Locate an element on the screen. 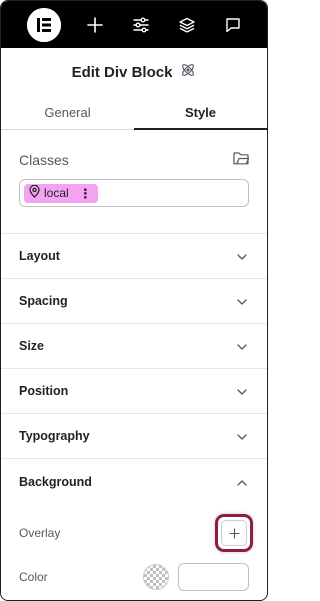 Image resolution: width=320 pixels, height=601 pixels. more-vertical-icon: ⋮ is located at coordinates (85, 193).